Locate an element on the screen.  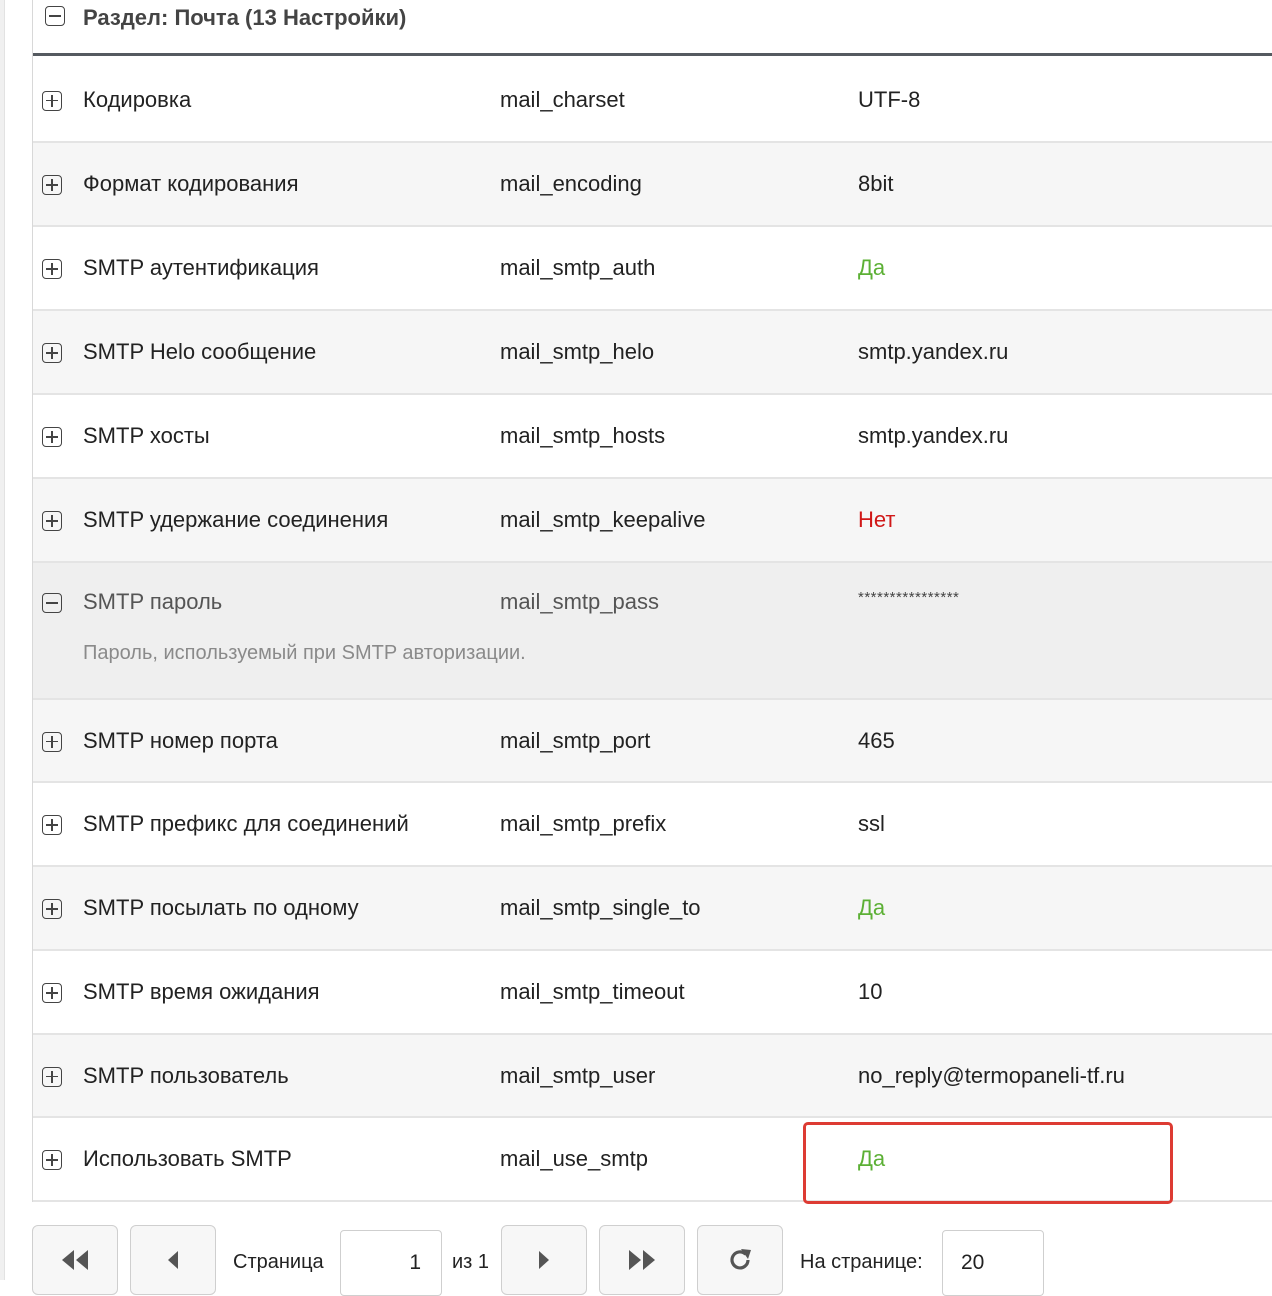
setting-name: SMTP пользователь is located at coordinates (186, 1075).